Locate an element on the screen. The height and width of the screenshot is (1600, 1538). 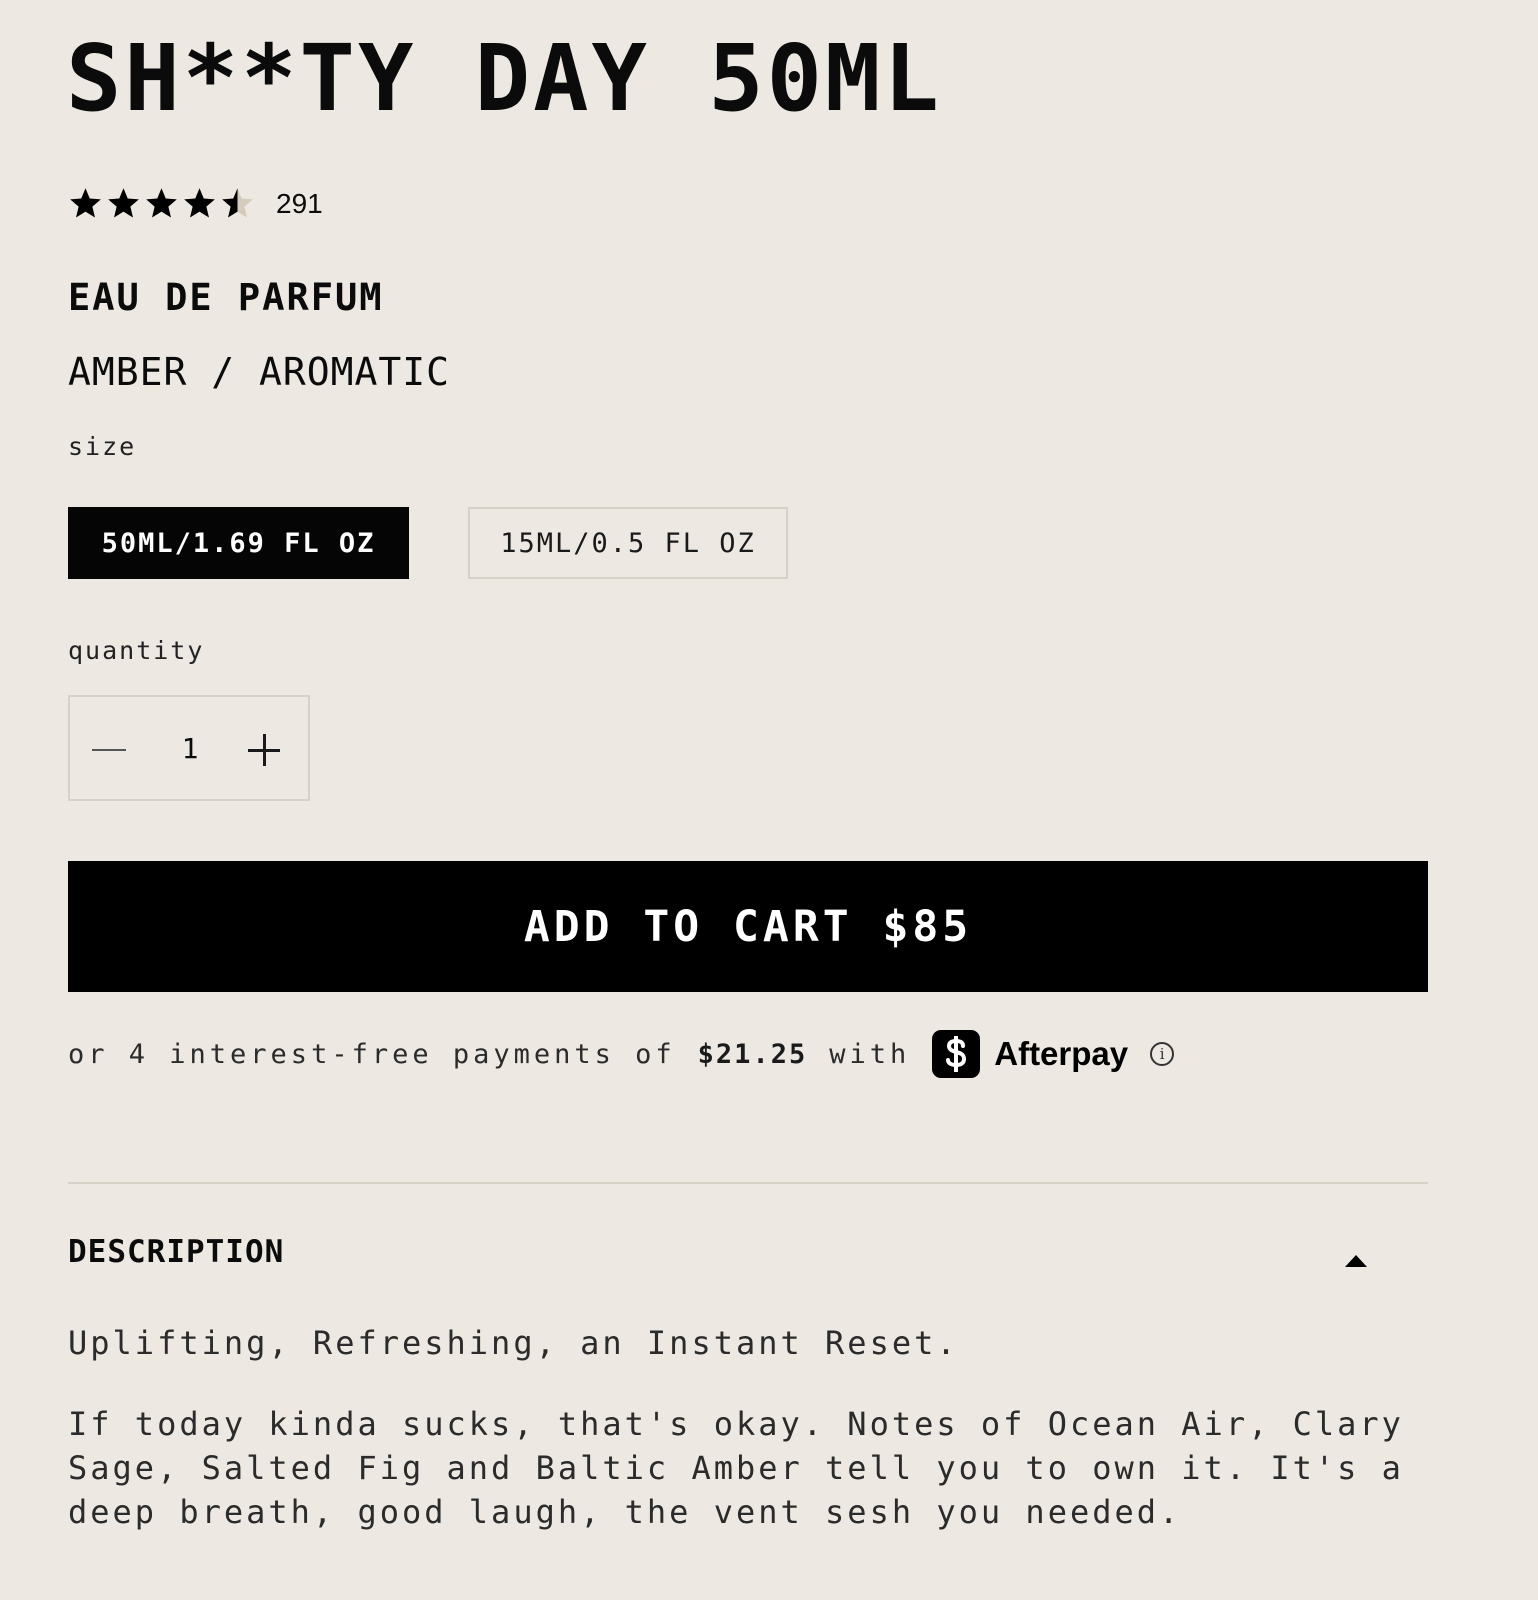
description-tagline: Uplifting, Refreshing, an Instant Reset. is located at coordinates (513, 1343).